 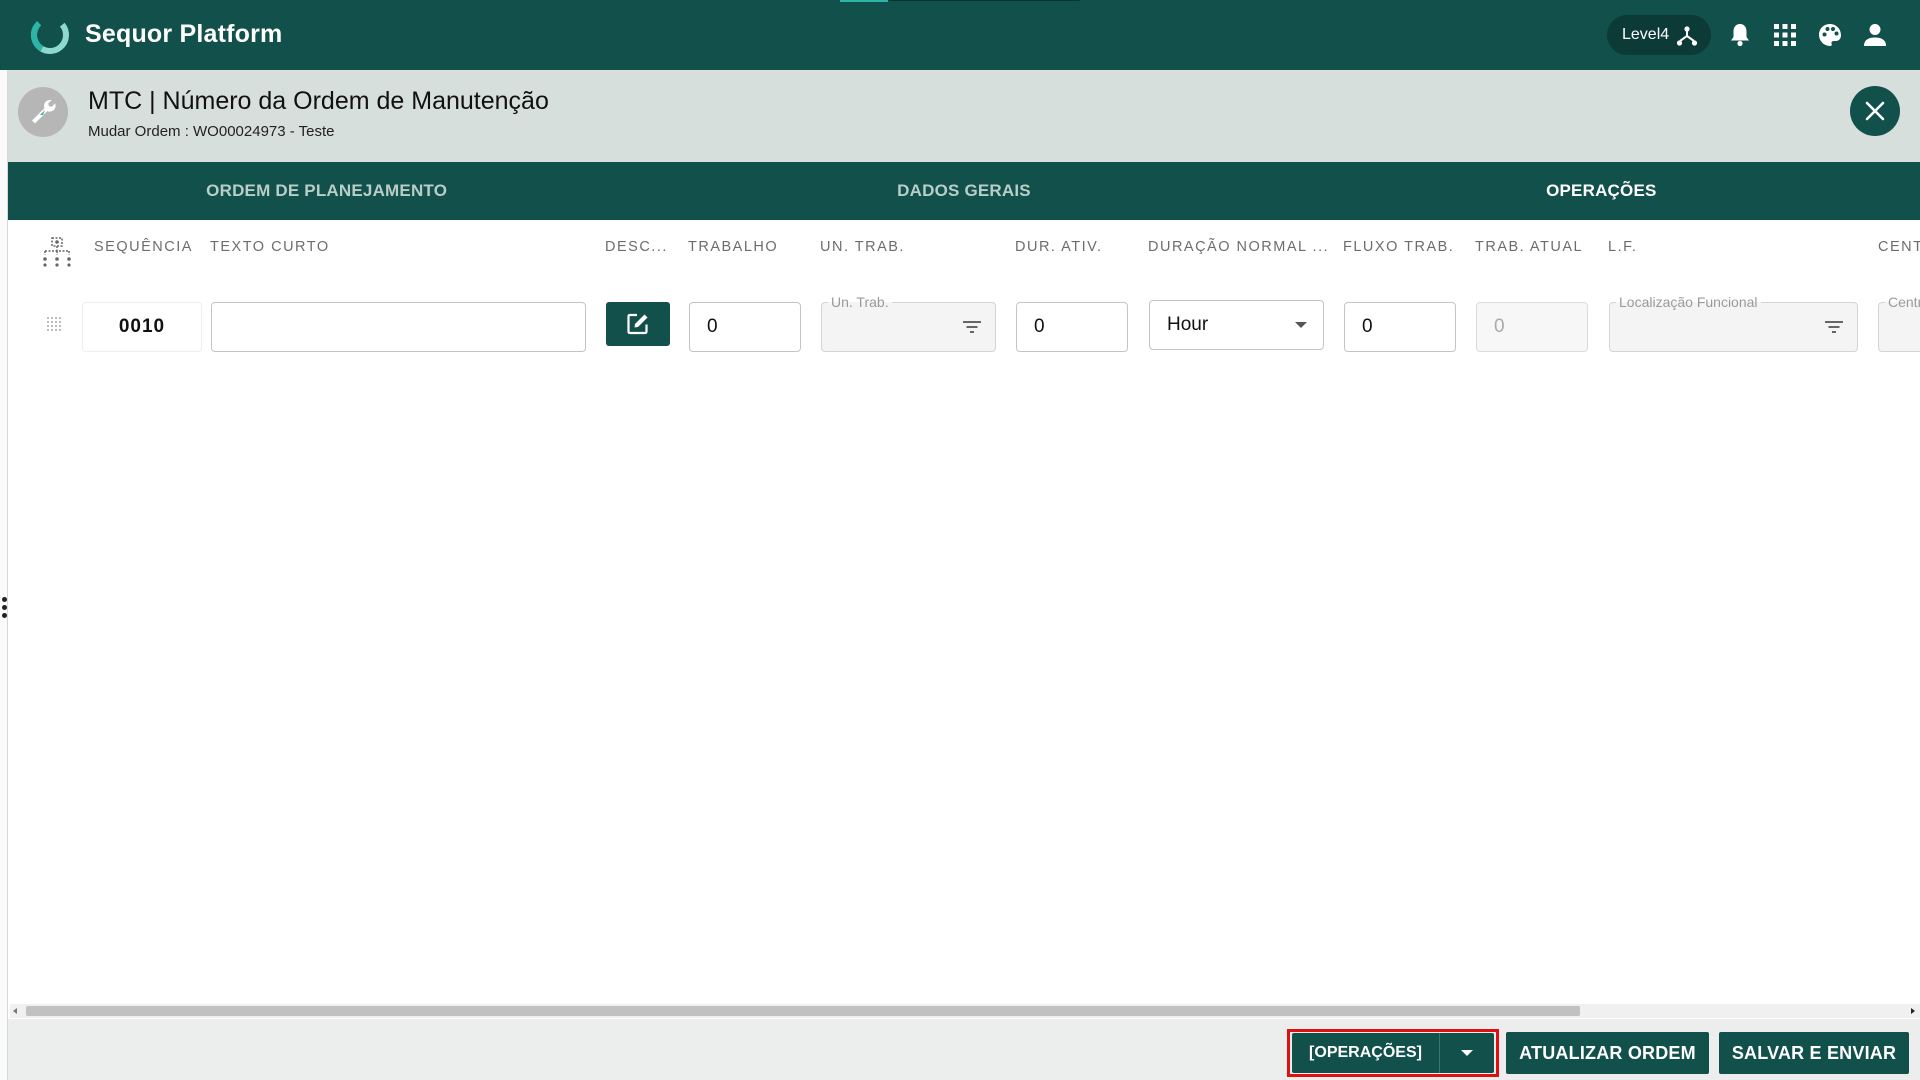 What do you see at coordinates (1899, 323) in the screenshot?
I see `centro-select: Centr` at bounding box center [1899, 323].